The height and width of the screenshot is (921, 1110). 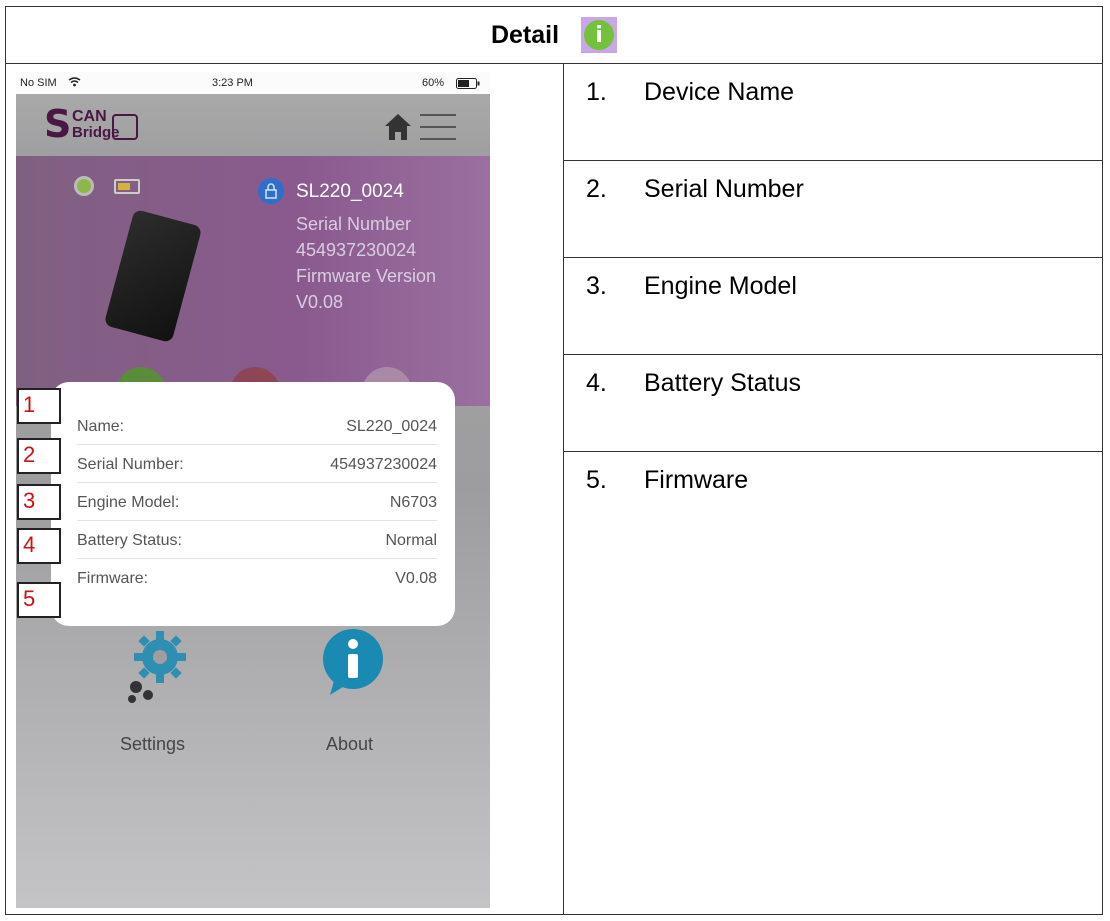 I want to click on callout-marker: 3, so click(x=39, y=502).